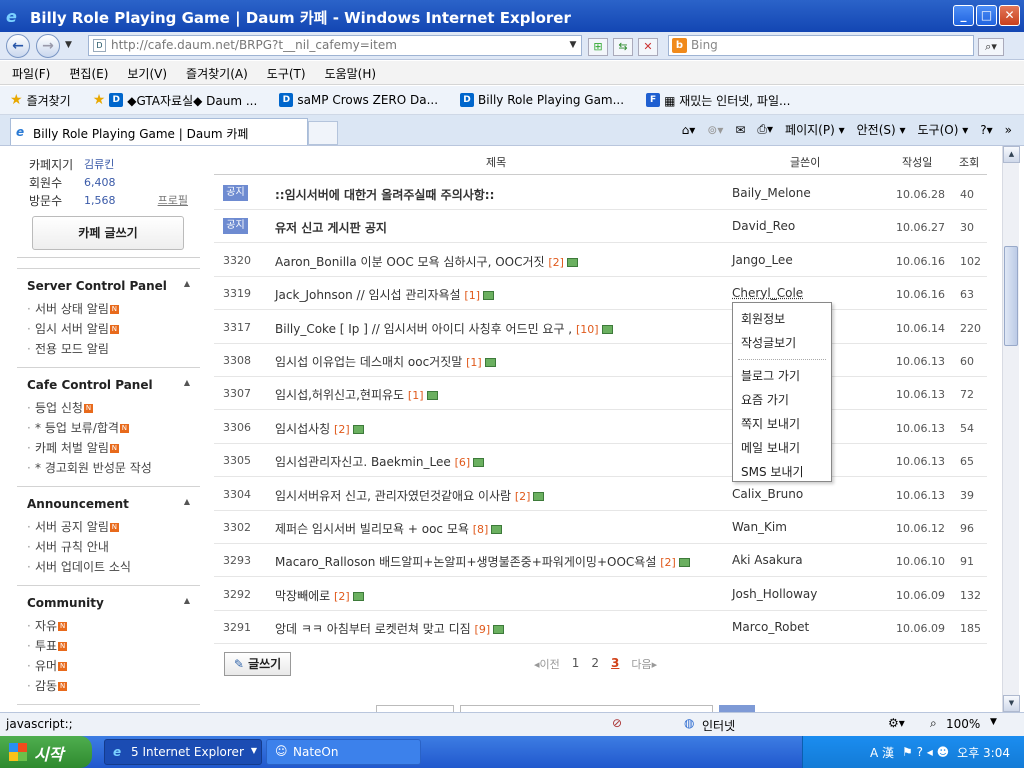 The width and height of the screenshot is (1024, 768). I want to click on home-icon: ⌂▾, so click(689, 130).